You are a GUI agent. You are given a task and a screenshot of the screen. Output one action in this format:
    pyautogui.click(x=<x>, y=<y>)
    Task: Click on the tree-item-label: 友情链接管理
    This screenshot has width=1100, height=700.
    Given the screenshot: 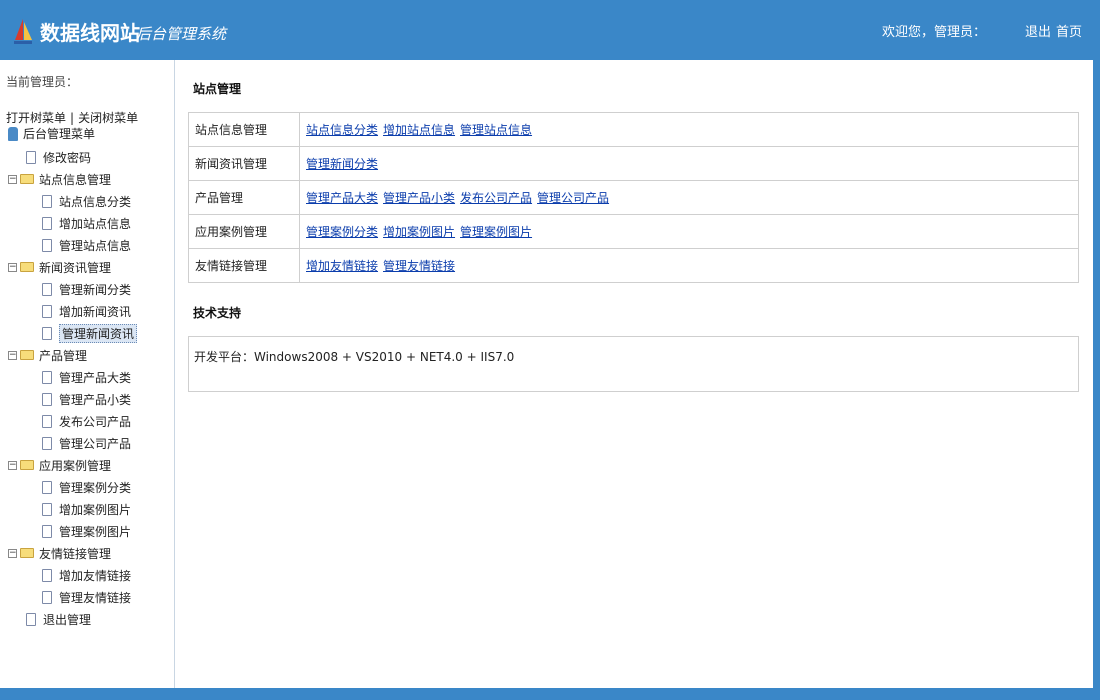 What is the action you would take?
    pyautogui.click(x=75, y=553)
    